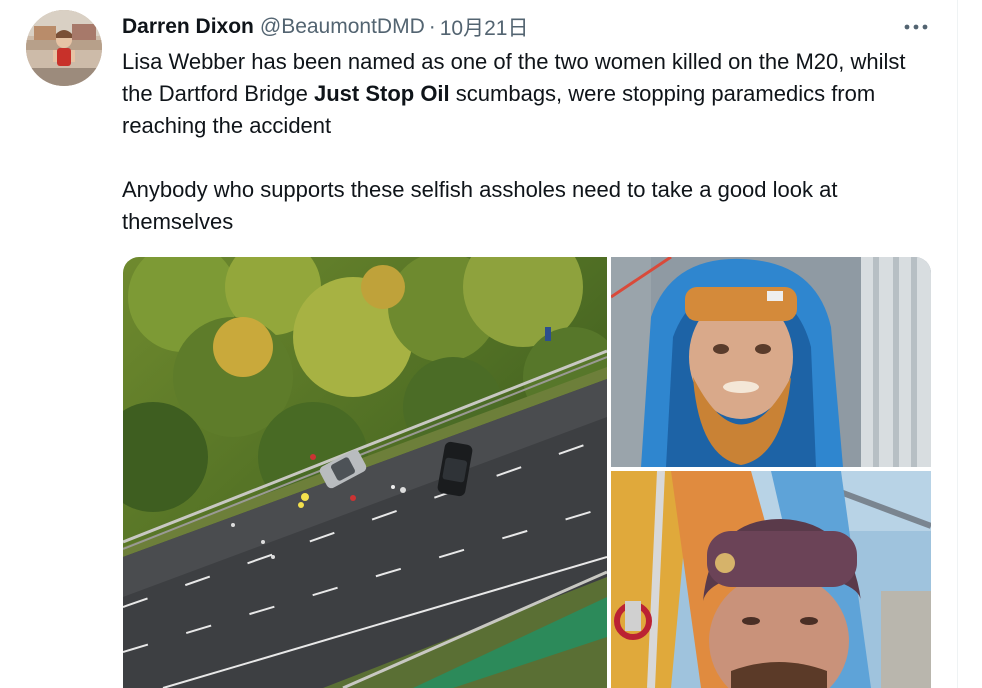 Image resolution: width=982 pixels, height=688 pixels. What do you see at coordinates (771, 362) in the screenshot?
I see `photo-protester-hood` at bounding box center [771, 362].